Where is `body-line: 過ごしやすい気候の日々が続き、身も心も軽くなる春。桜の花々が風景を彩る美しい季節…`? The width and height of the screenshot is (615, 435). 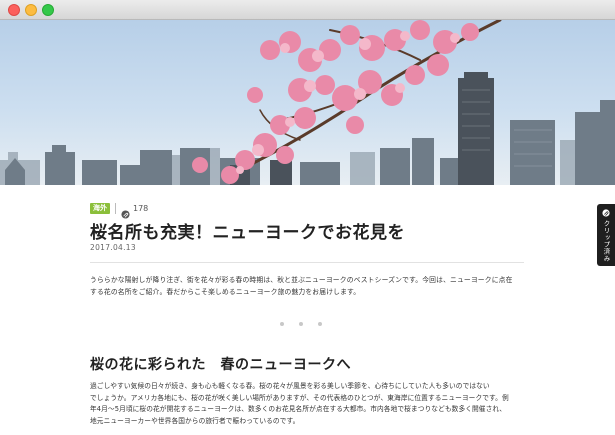 body-line: 過ごしやすい気候の日々が続き、身も心も軽くなる春。桜の花々が風景を彩る美しい季節… is located at coordinates (290, 386).